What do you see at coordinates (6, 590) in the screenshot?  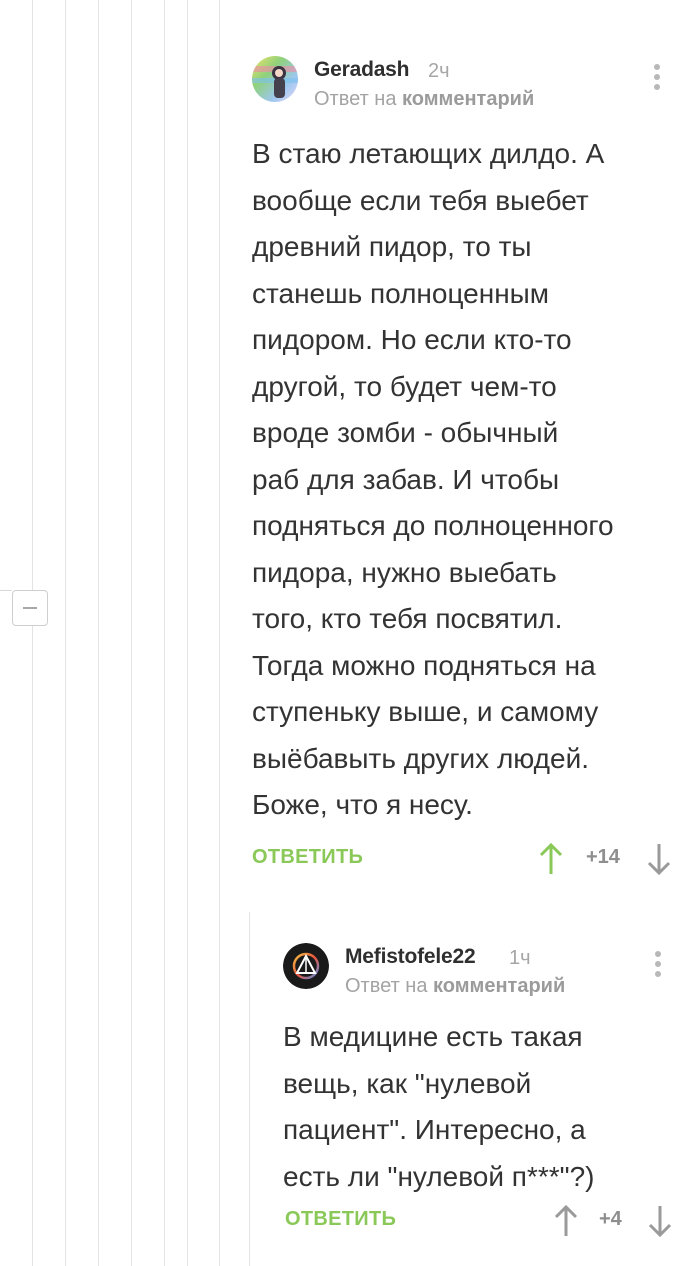 I see `collapse-connector` at bounding box center [6, 590].